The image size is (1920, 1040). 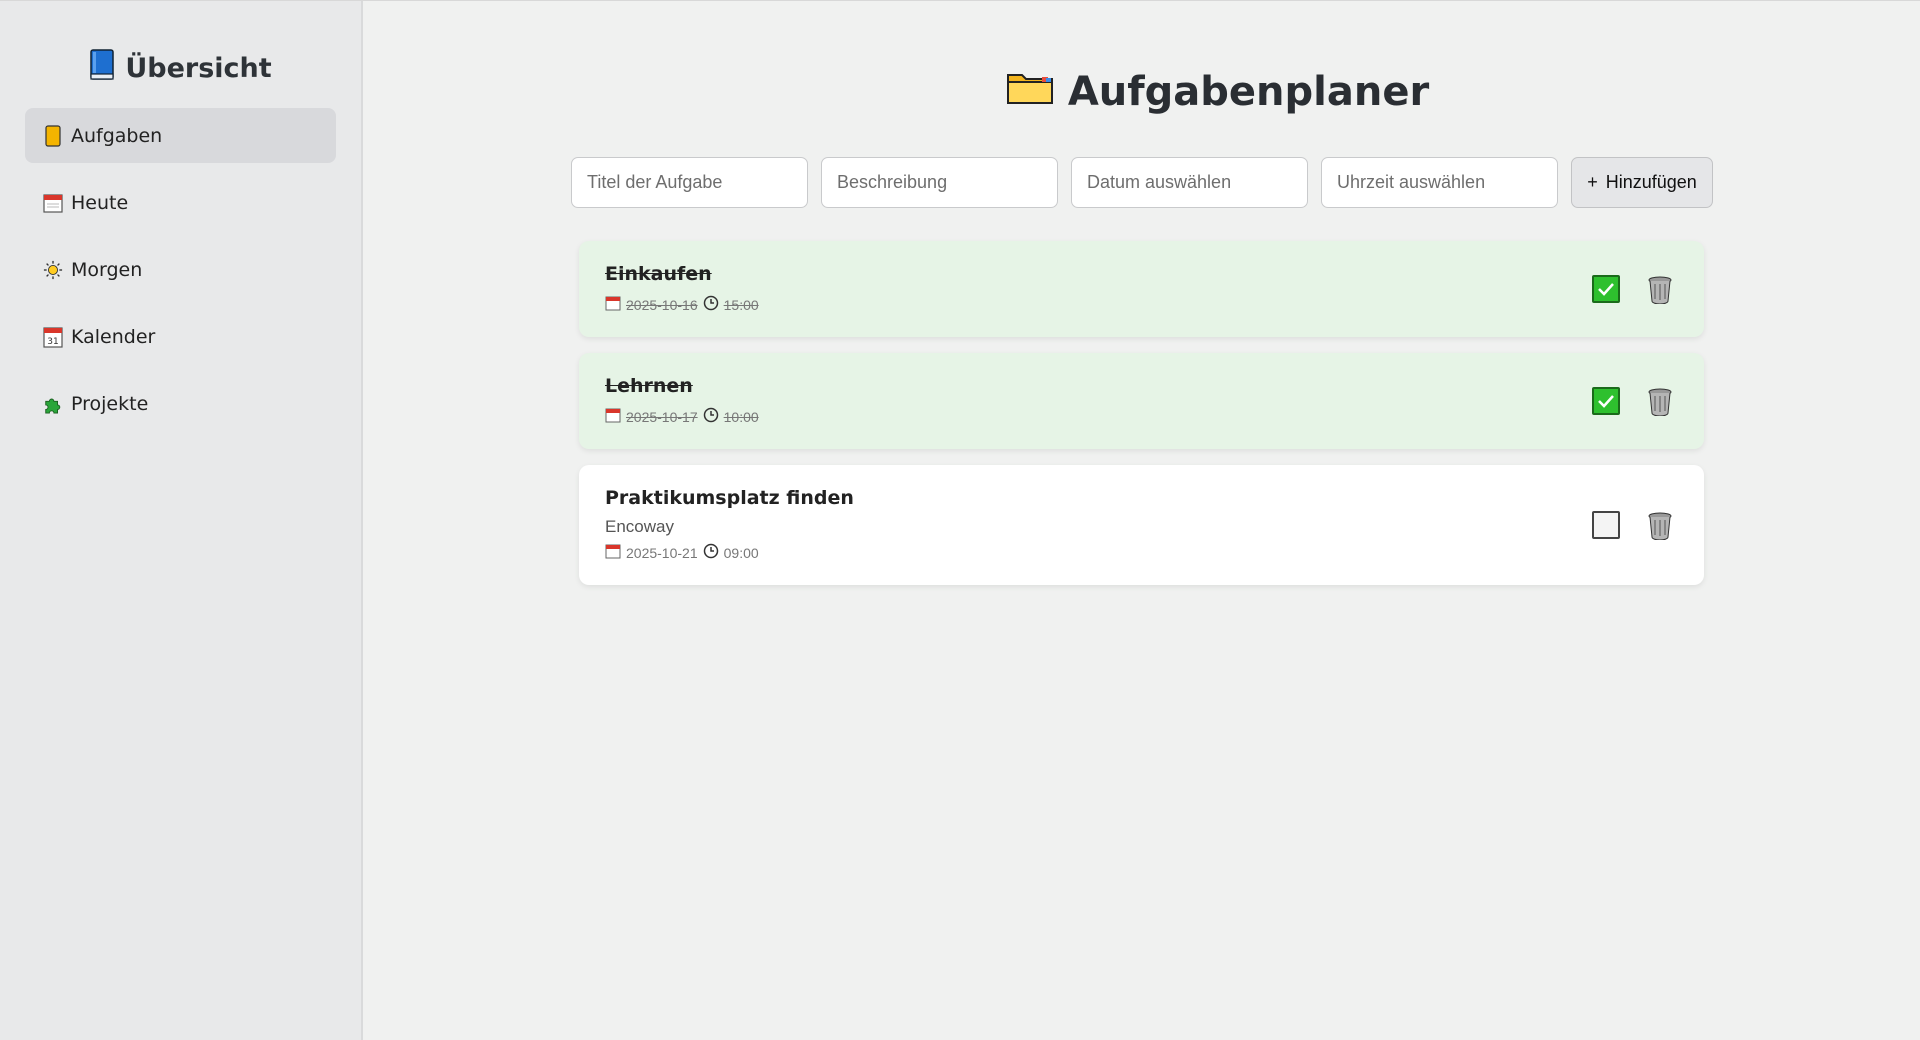 What do you see at coordinates (1141, 304) in the screenshot?
I see `task-meta: 2025-10-16 15:00` at bounding box center [1141, 304].